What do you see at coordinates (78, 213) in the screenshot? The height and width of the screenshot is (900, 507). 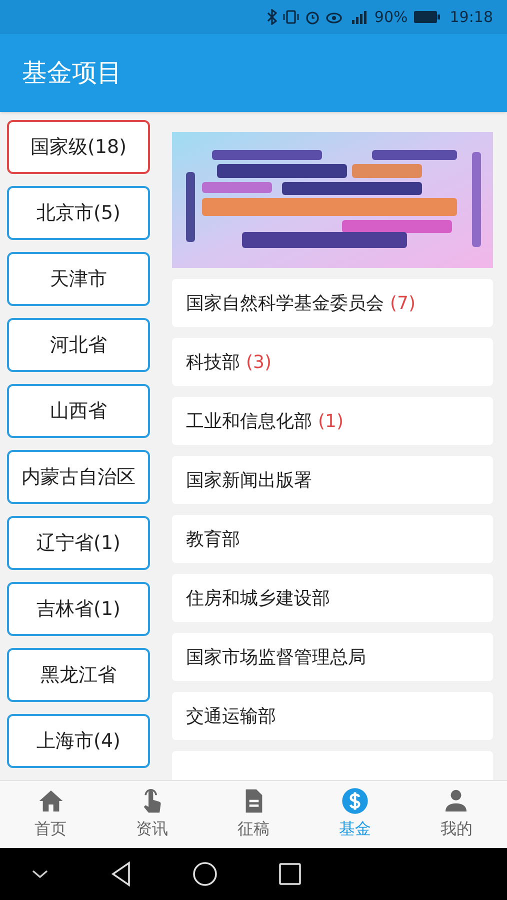 I see `region-item: 北京市(5)` at bounding box center [78, 213].